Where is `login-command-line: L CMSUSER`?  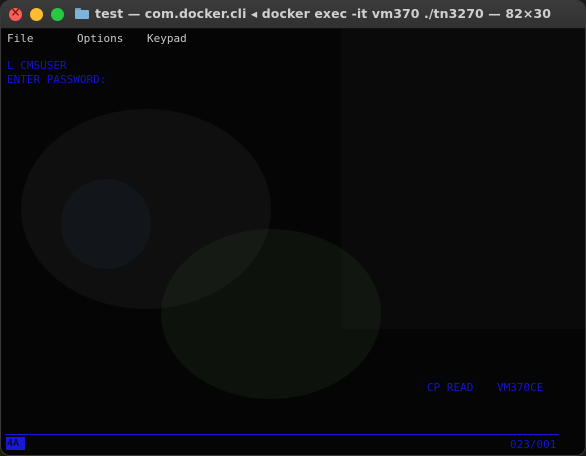
login-command-line: L CMSUSER is located at coordinates (37, 65).